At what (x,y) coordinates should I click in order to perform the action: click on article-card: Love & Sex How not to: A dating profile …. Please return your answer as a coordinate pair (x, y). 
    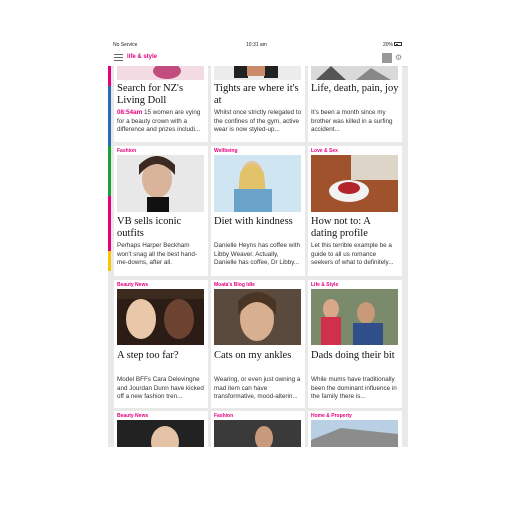
    Looking at the image, I should click on (355, 211).